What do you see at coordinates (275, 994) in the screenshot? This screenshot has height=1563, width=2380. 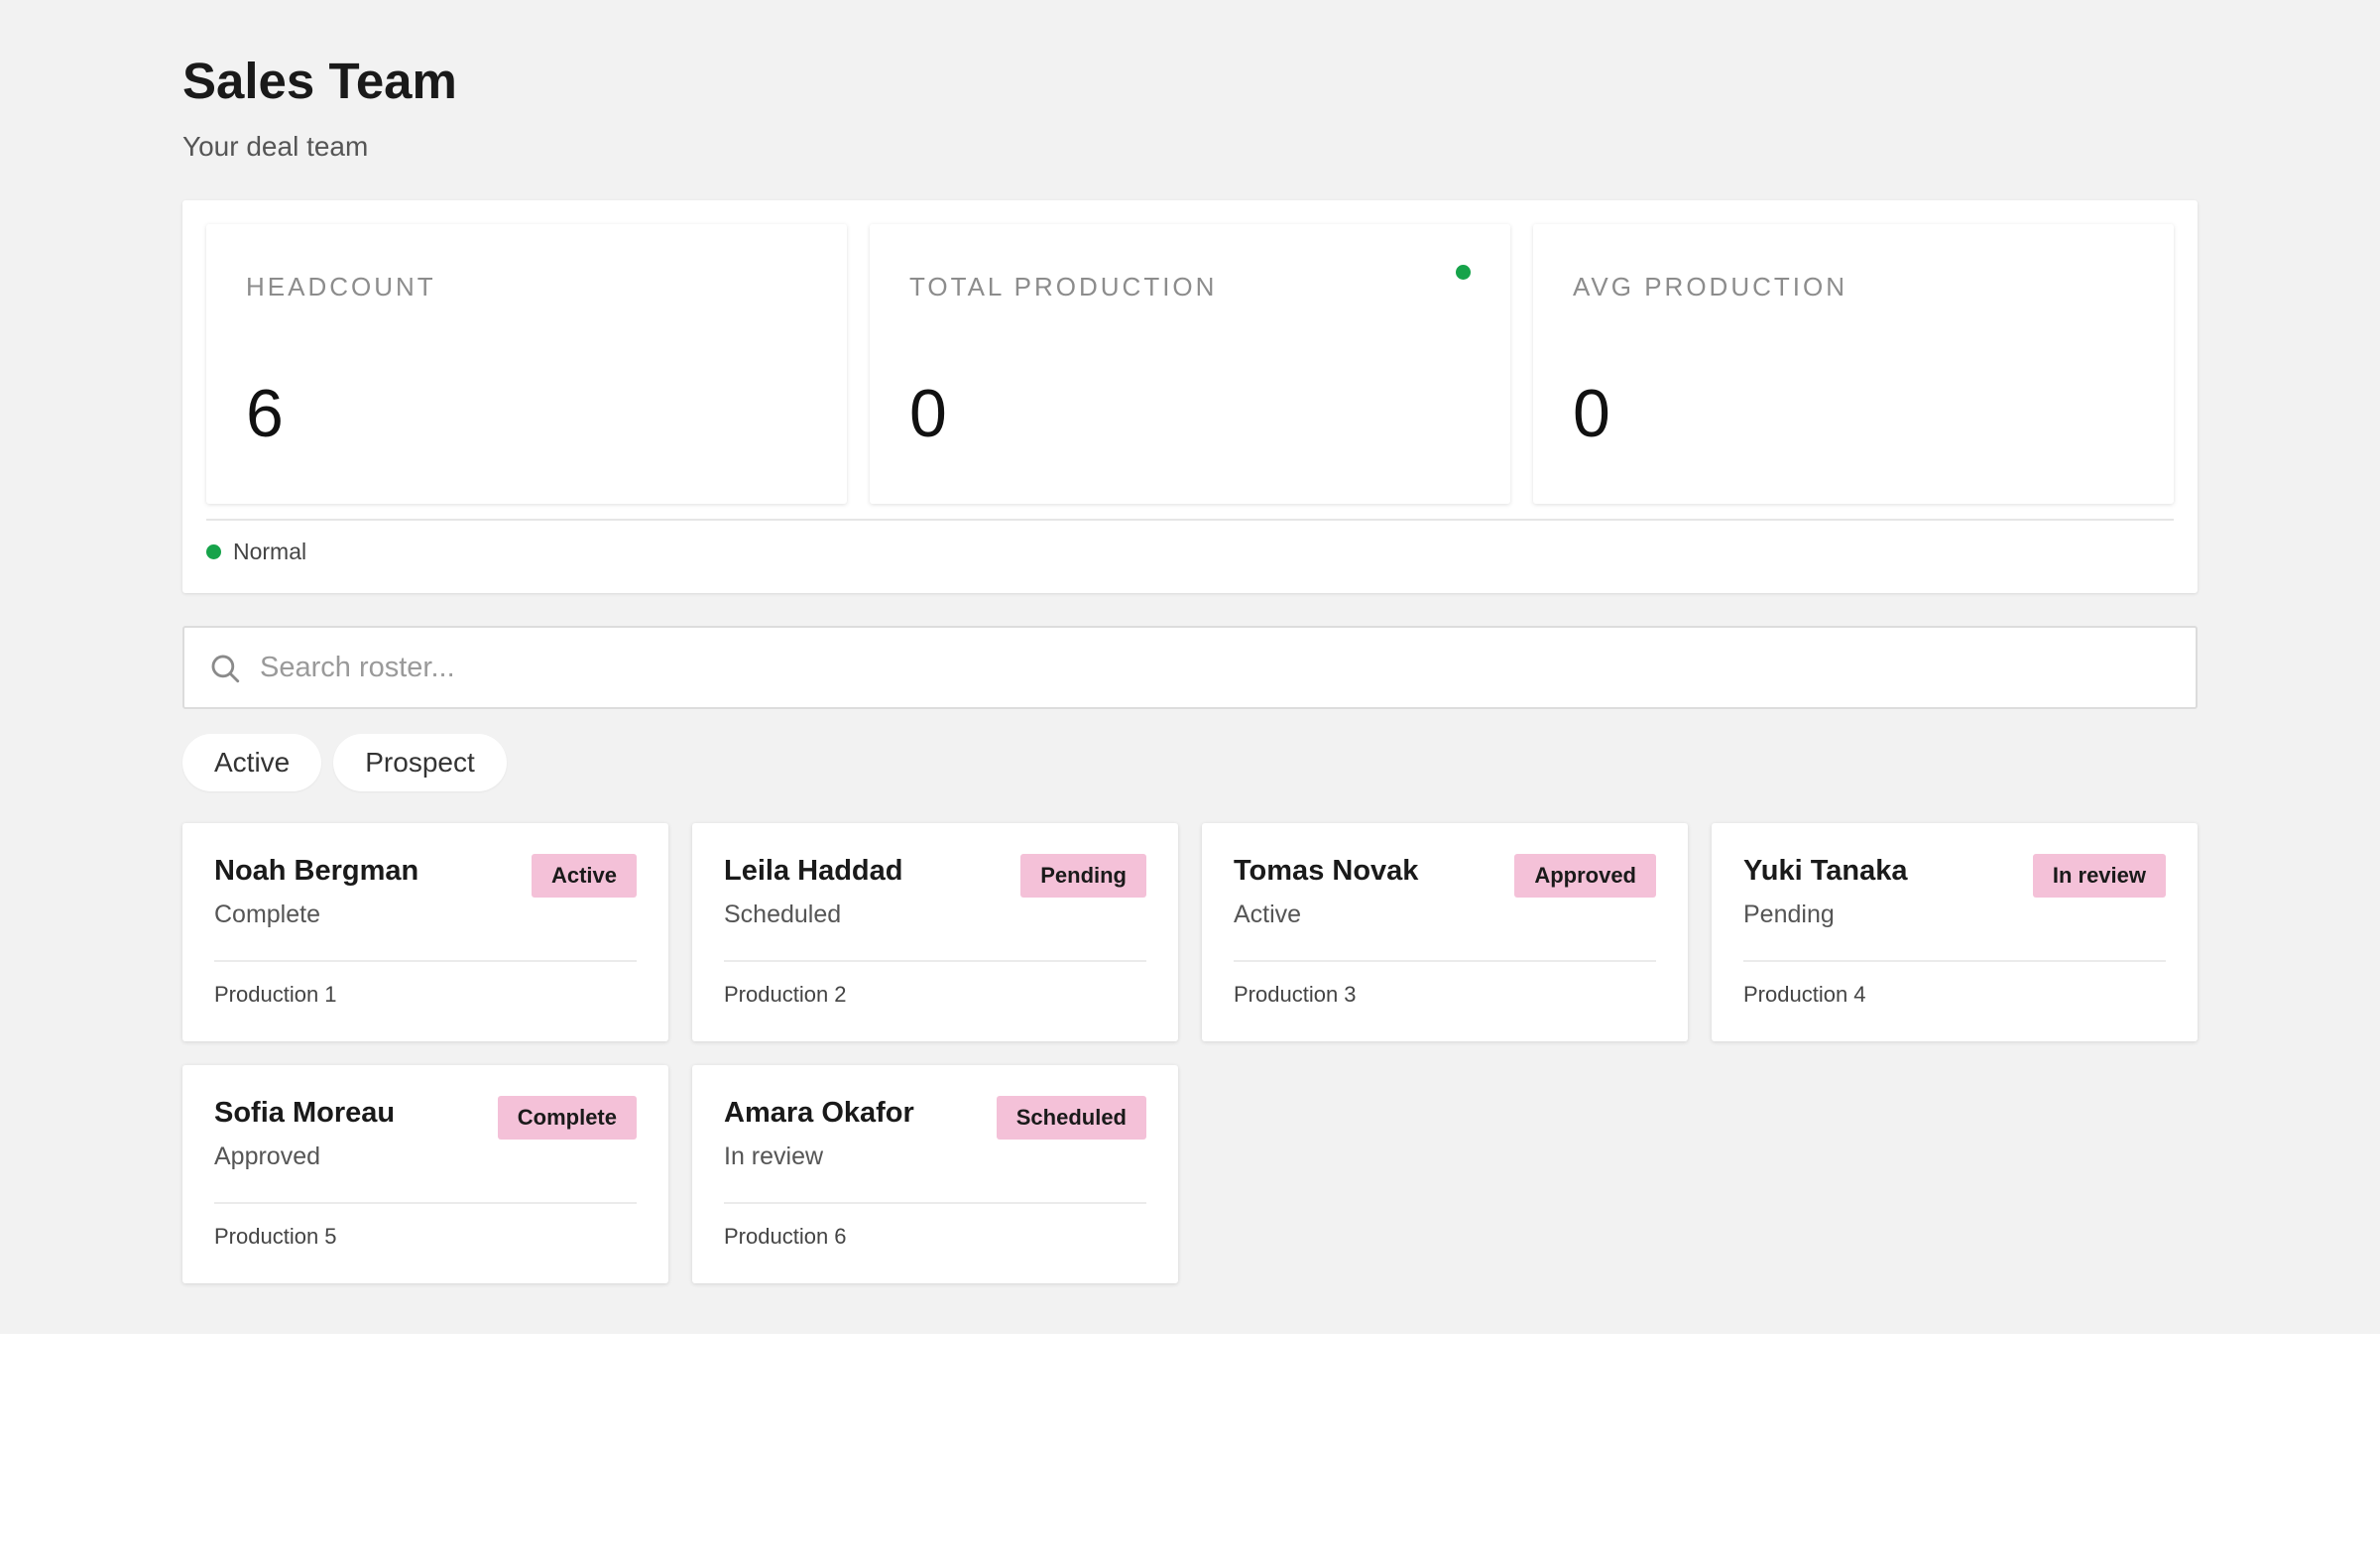 I see `member-production: Production 1` at bounding box center [275, 994].